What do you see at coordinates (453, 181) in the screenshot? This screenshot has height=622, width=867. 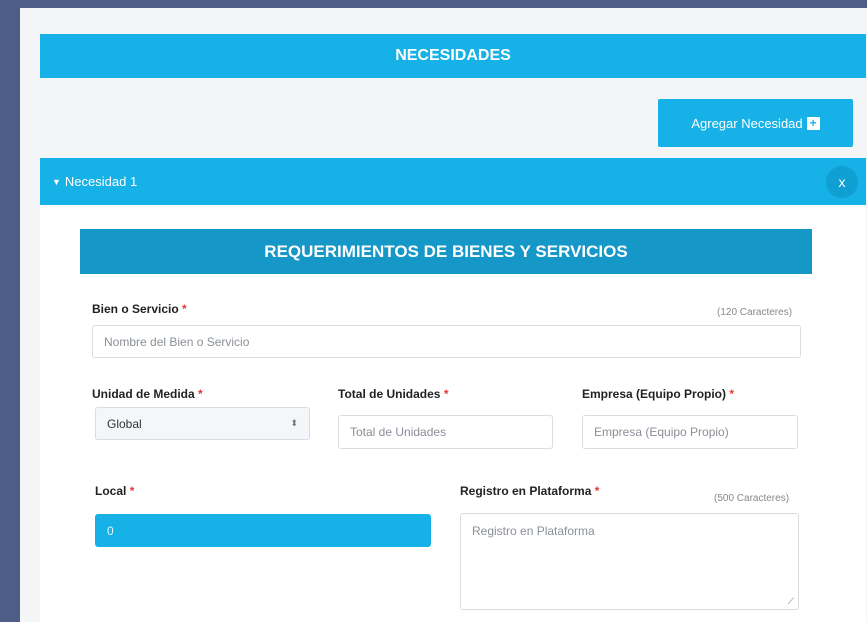 I see `accordion-header-necesidad: ▼ Necesidad 1 x` at bounding box center [453, 181].